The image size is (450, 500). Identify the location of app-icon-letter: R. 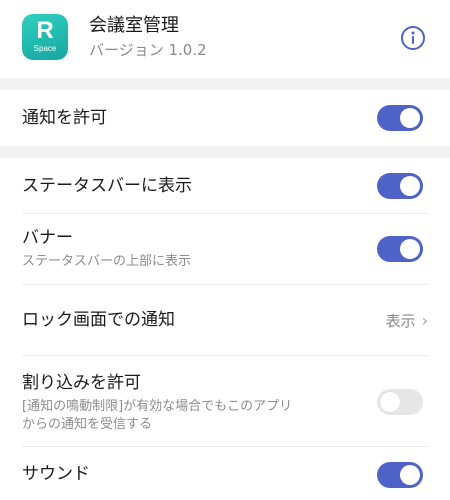
(45, 30).